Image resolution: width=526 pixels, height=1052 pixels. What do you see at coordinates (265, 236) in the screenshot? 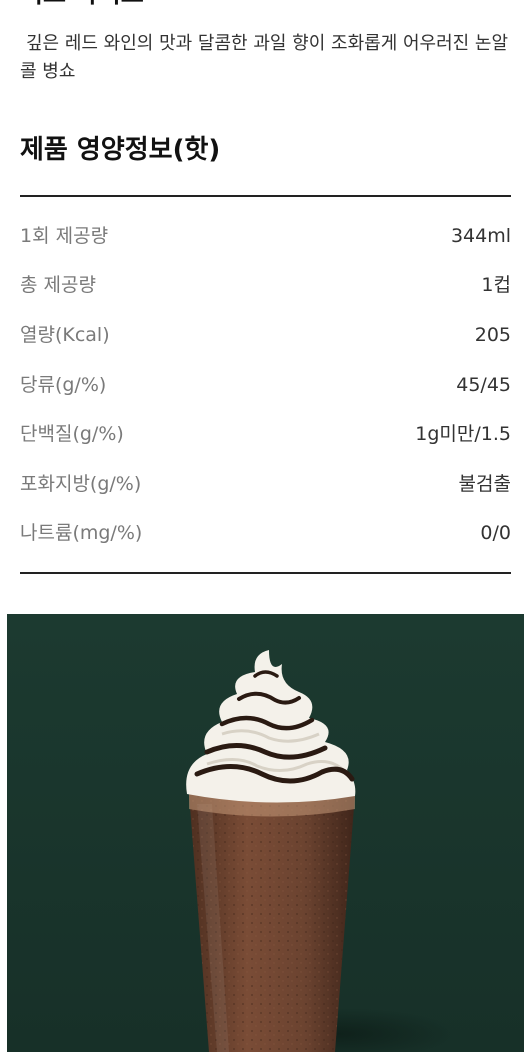
I see `nutrition-row-serving-size: 1회 제공량 344ml` at bounding box center [265, 236].